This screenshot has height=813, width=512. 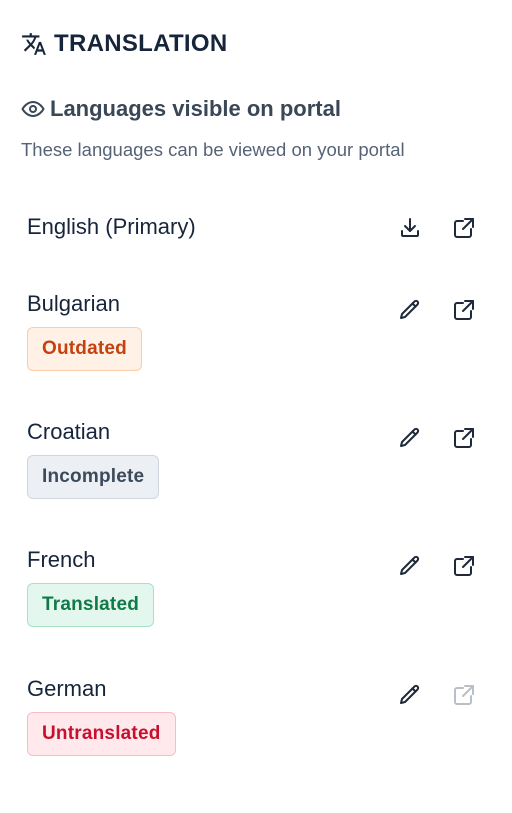 What do you see at coordinates (84, 349) in the screenshot?
I see `status-badge-outdated: Outdated` at bounding box center [84, 349].